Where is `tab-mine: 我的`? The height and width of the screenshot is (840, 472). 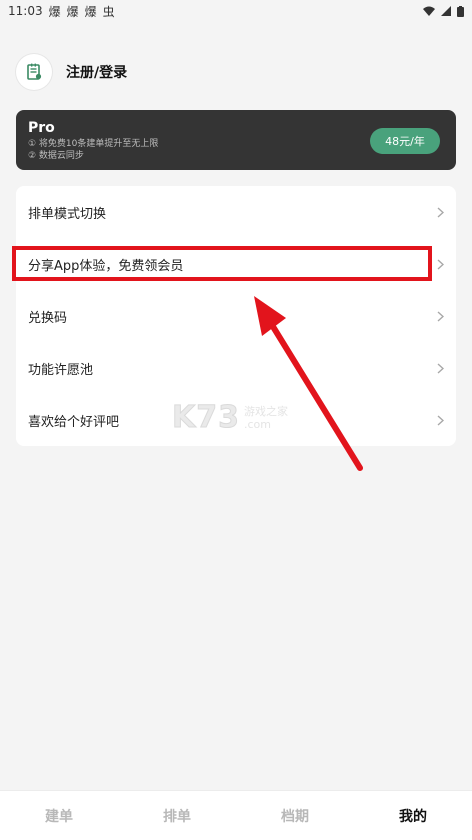 tab-mine: 我的 is located at coordinates (413, 815).